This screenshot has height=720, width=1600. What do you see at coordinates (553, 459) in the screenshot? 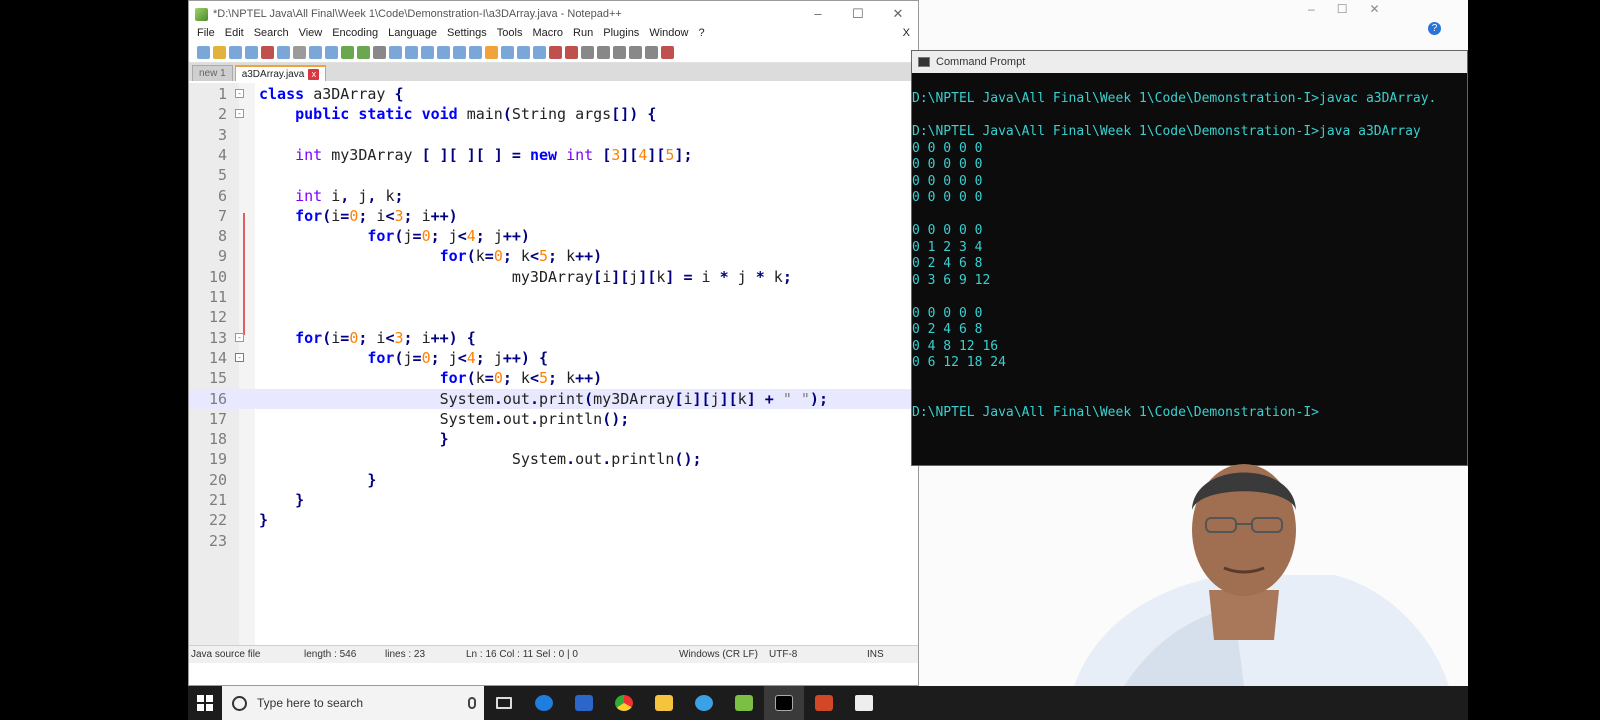
I see `code-line: 19 System.out.println();` at bounding box center [553, 459].